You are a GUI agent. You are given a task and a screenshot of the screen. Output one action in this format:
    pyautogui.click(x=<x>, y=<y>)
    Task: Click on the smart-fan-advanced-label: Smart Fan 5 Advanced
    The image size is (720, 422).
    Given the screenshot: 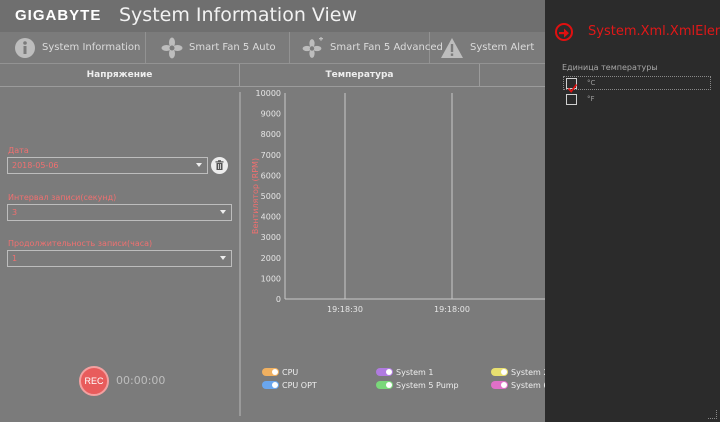 What is the action you would take?
    pyautogui.click(x=386, y=47)
    